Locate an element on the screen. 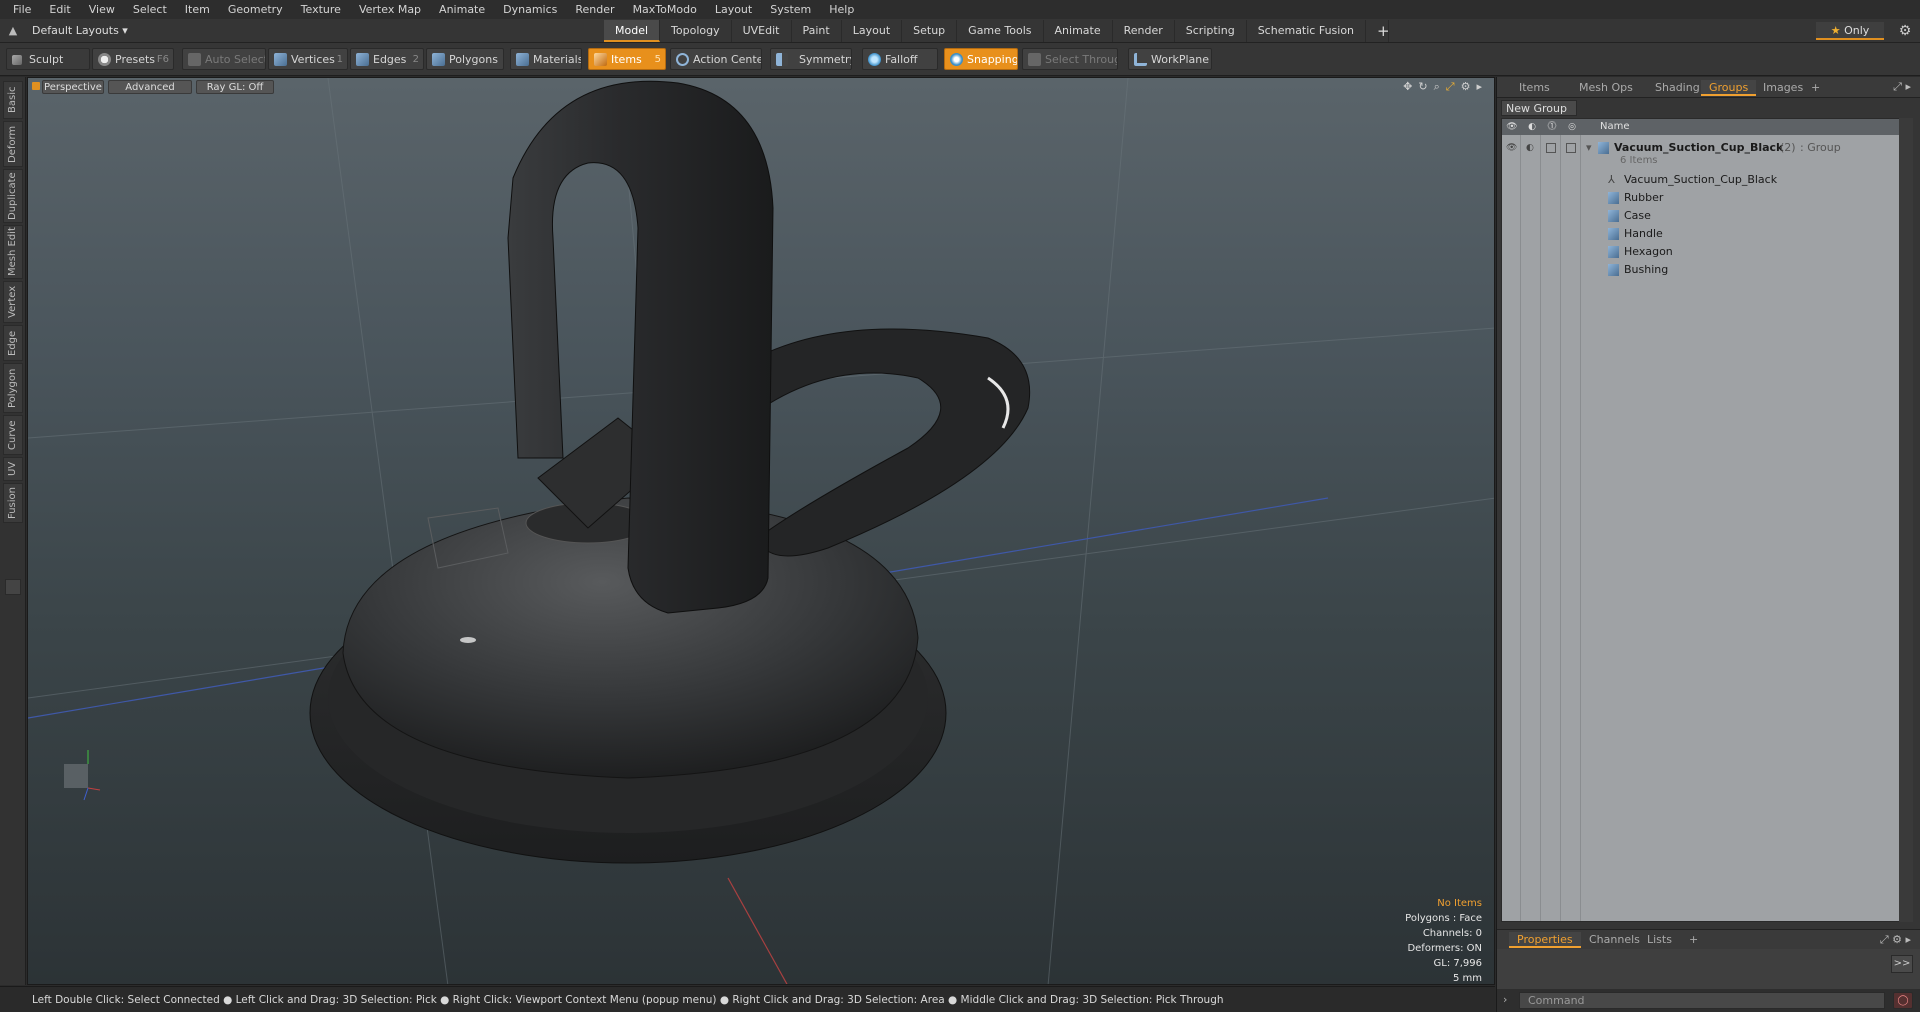 The width and height of the screenshot is (1920, 1012). menu-select: Select is located at coordinates (150, 9).